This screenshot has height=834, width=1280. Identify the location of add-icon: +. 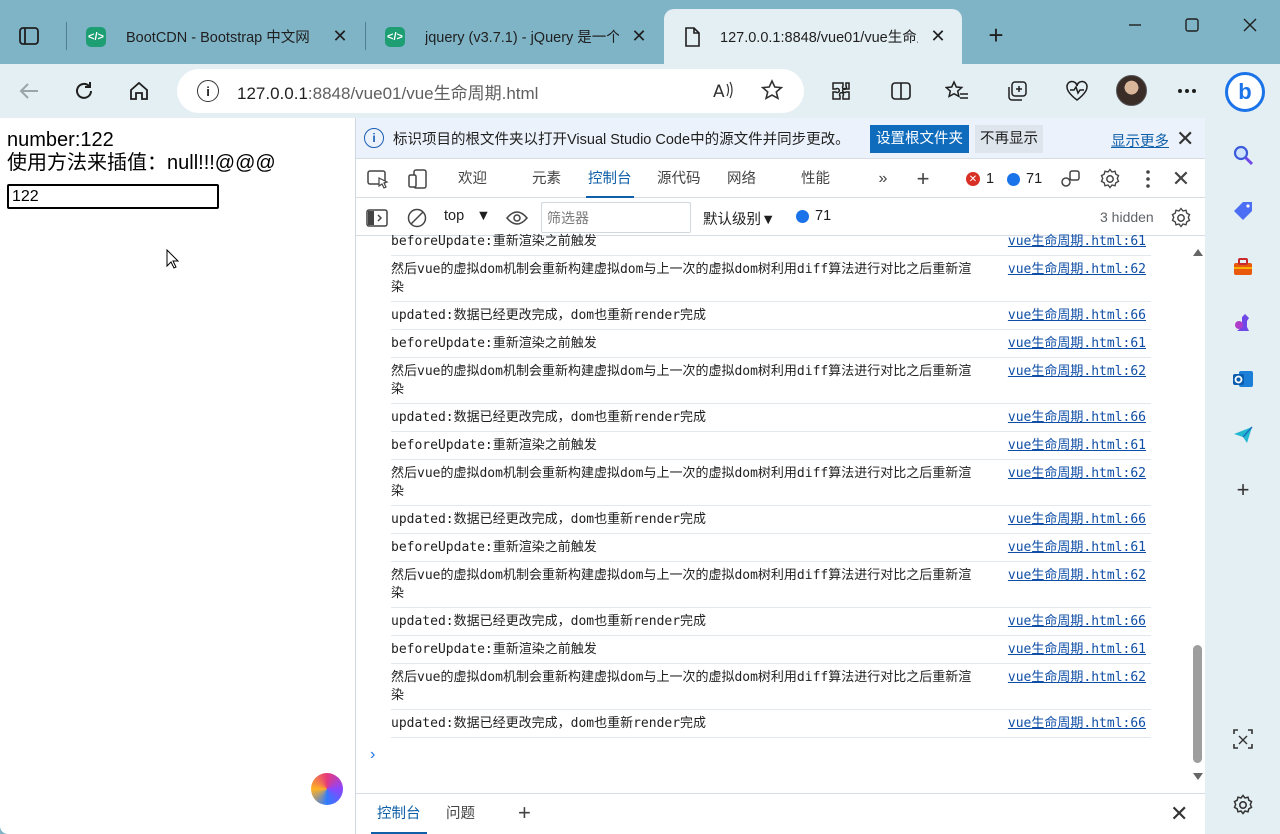
(1243, 490).